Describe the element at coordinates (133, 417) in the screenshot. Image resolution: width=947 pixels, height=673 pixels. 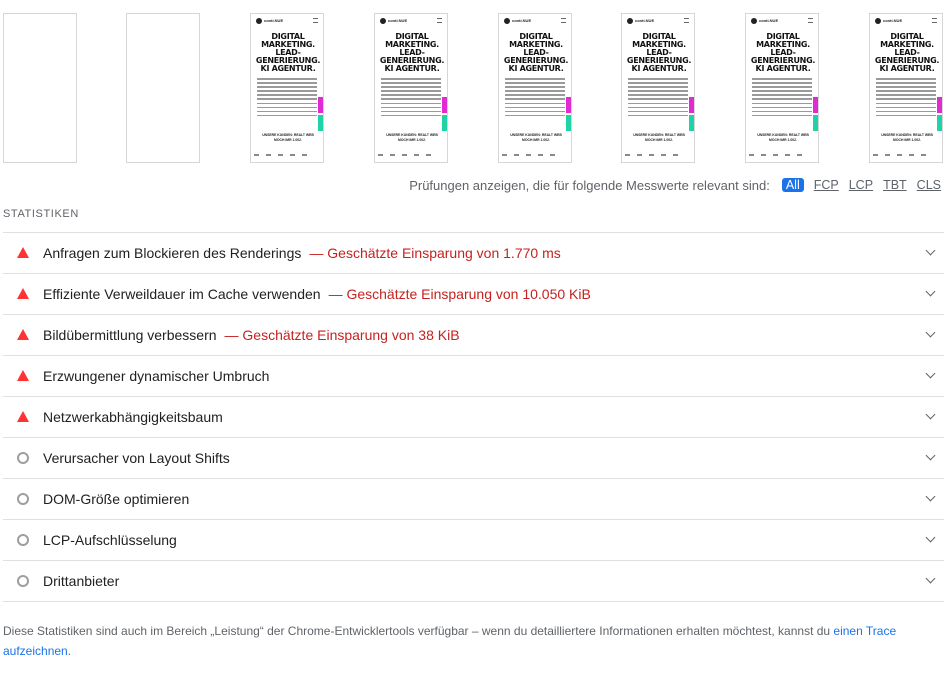
I see `audit-title: Netzwerkabhängigkeitsbaum` at that location.